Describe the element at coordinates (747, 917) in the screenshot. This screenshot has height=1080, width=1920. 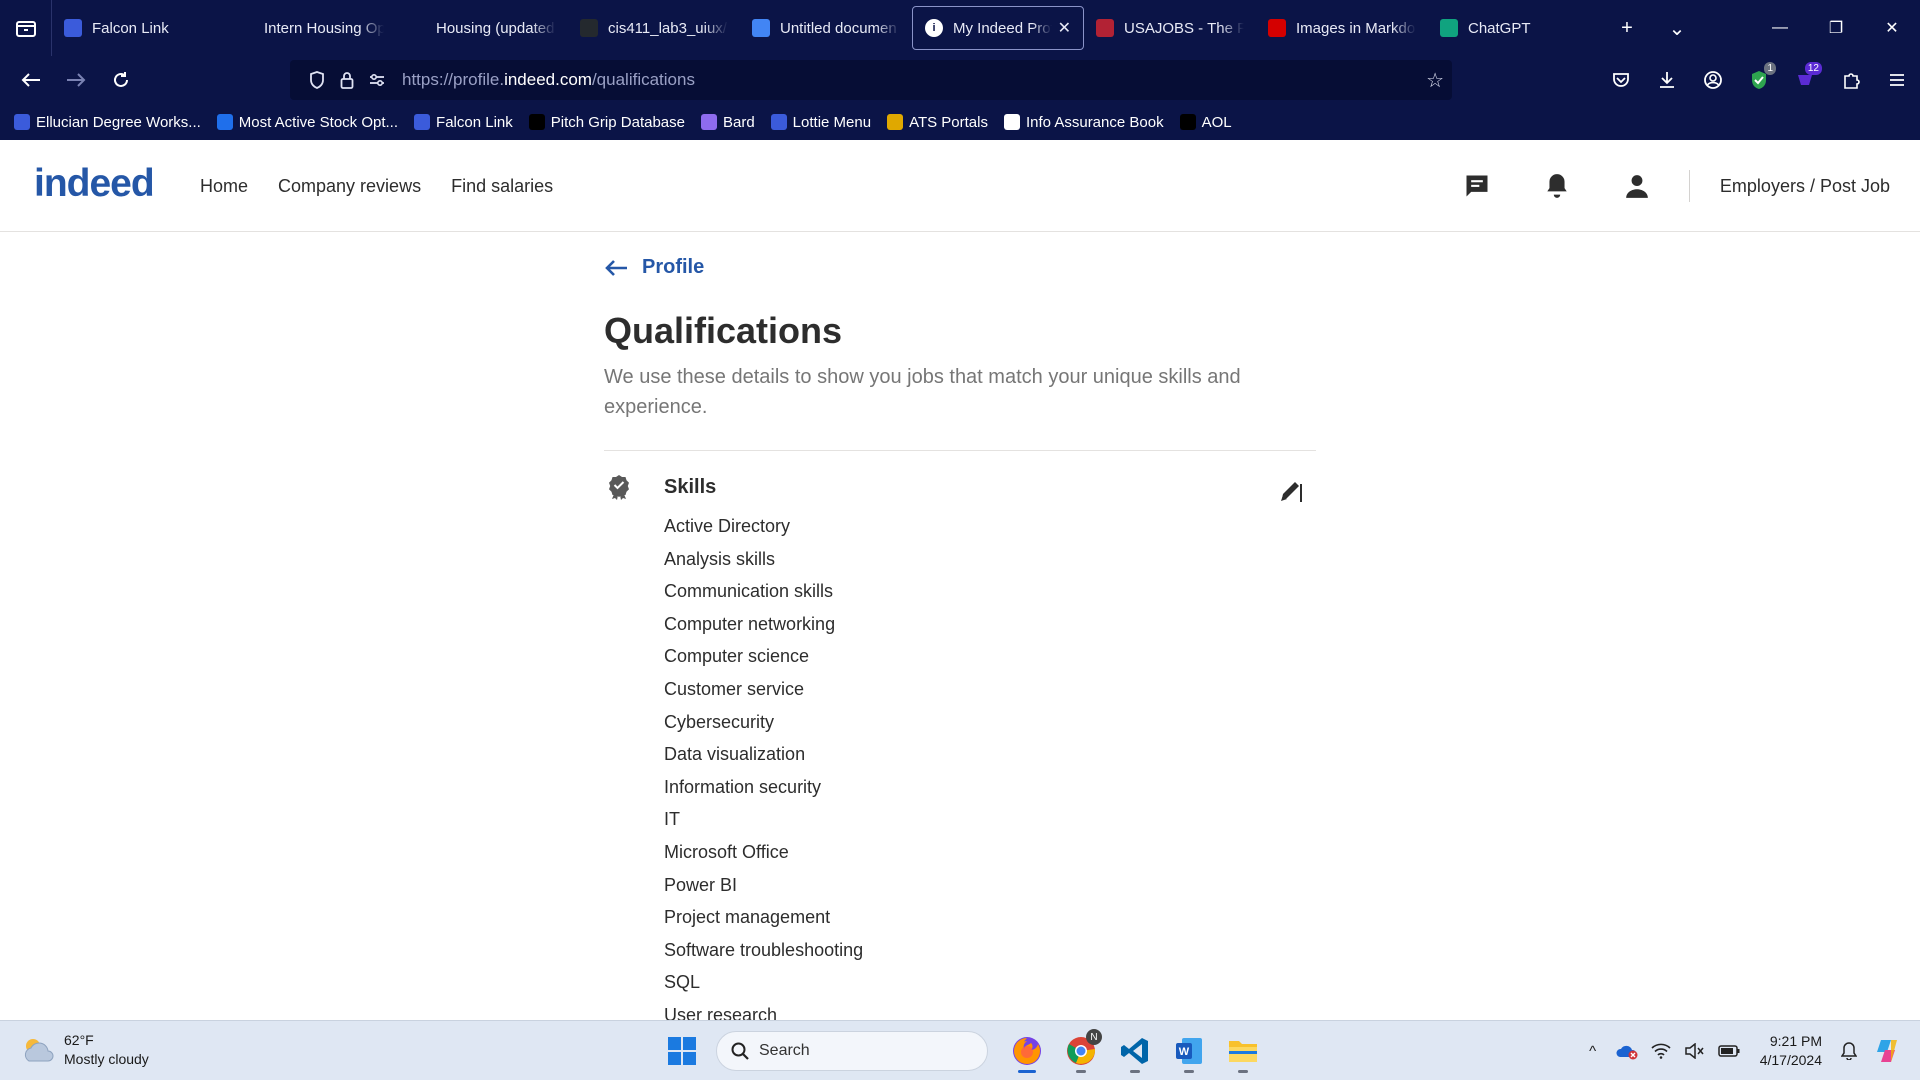
I see `skill-item: Project management` at that location.